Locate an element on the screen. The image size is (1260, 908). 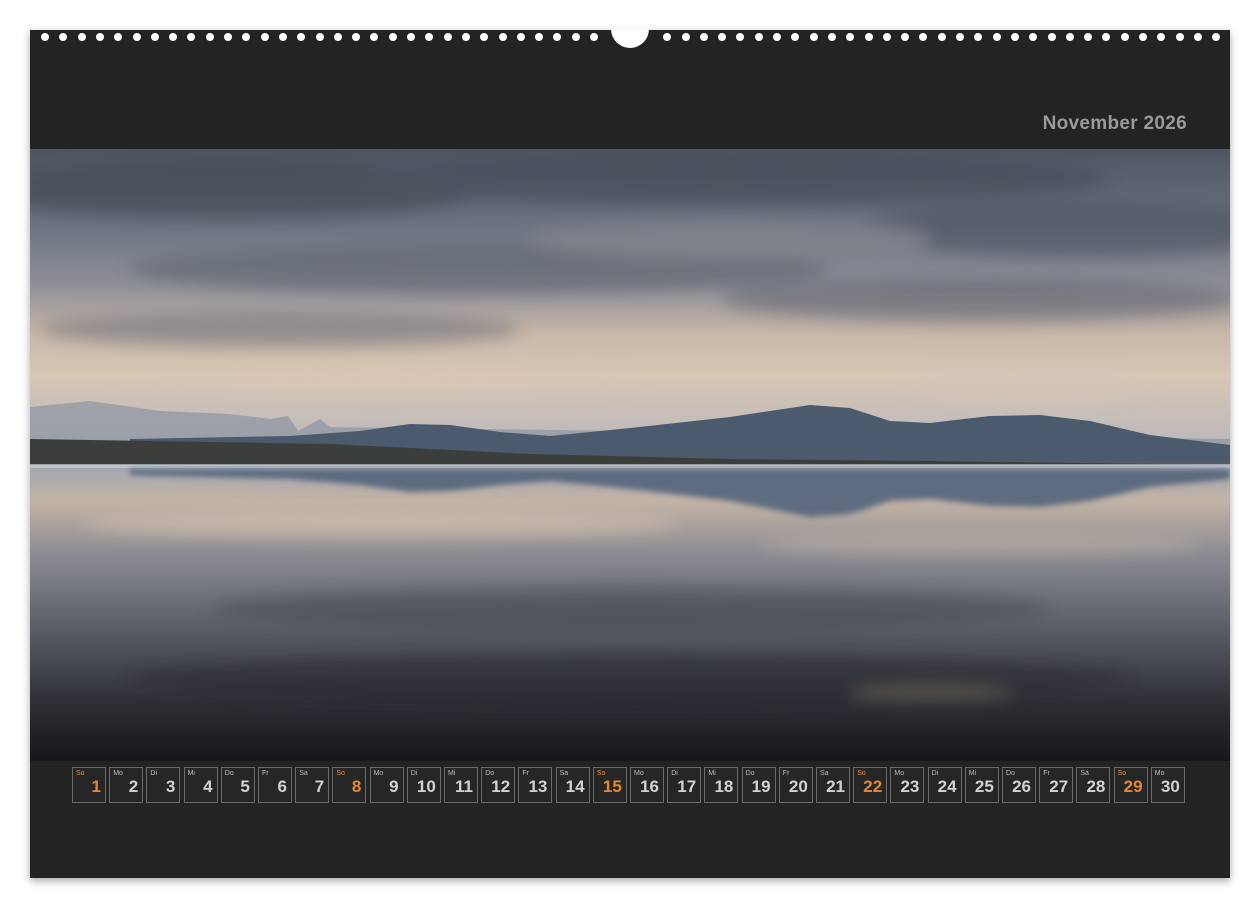
day-number: 2 is located at coordinates (133, 786).